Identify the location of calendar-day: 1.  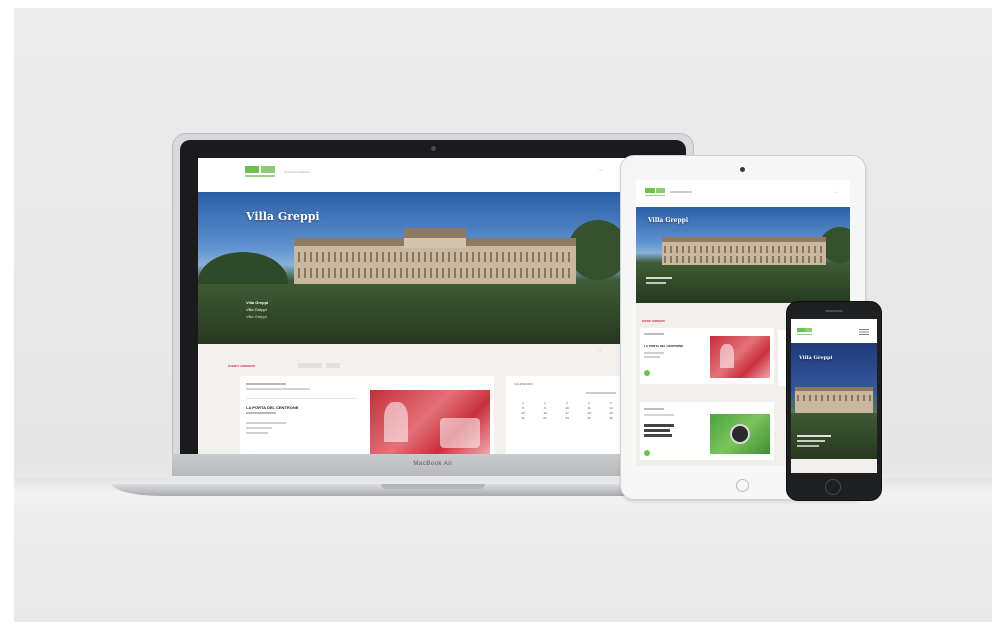
(523, 403).